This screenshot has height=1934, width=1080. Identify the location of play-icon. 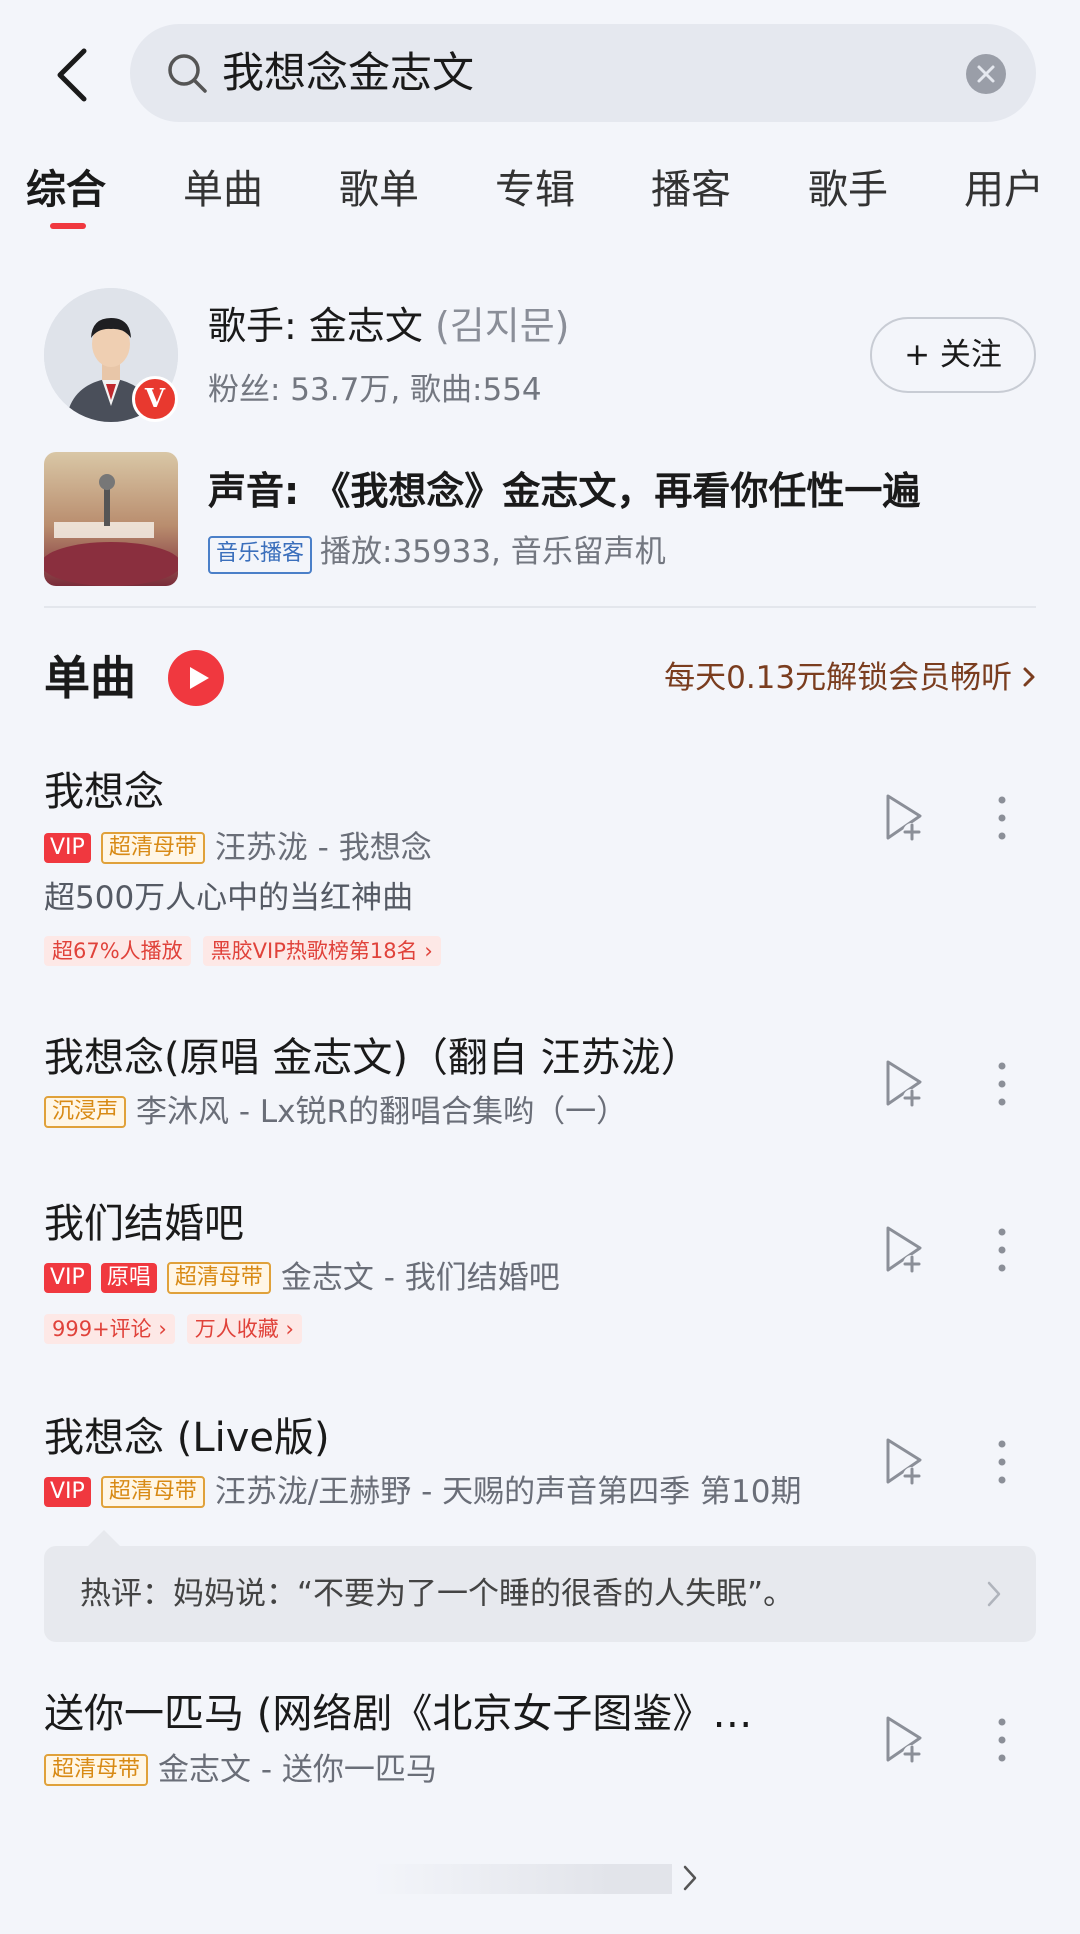
(199, 678).